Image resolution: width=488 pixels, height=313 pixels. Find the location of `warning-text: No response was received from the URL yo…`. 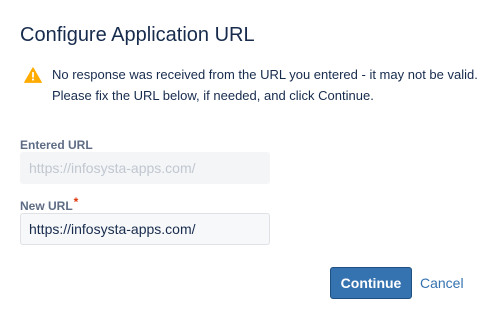

warning-text: No response was received from the URL yo… is located at coordinates (265, 85).